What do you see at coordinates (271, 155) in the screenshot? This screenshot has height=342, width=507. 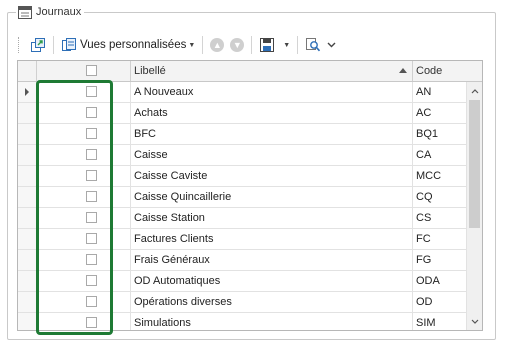 I see `libelle-cell: Caisse` at bounding box center [271, 155].